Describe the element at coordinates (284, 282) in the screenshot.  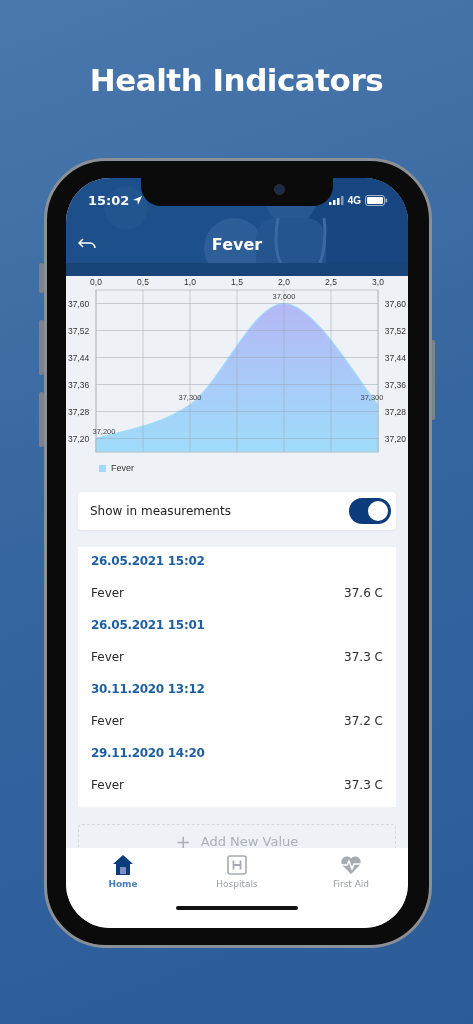
I see `x-tick-label: 2,0` at that location.